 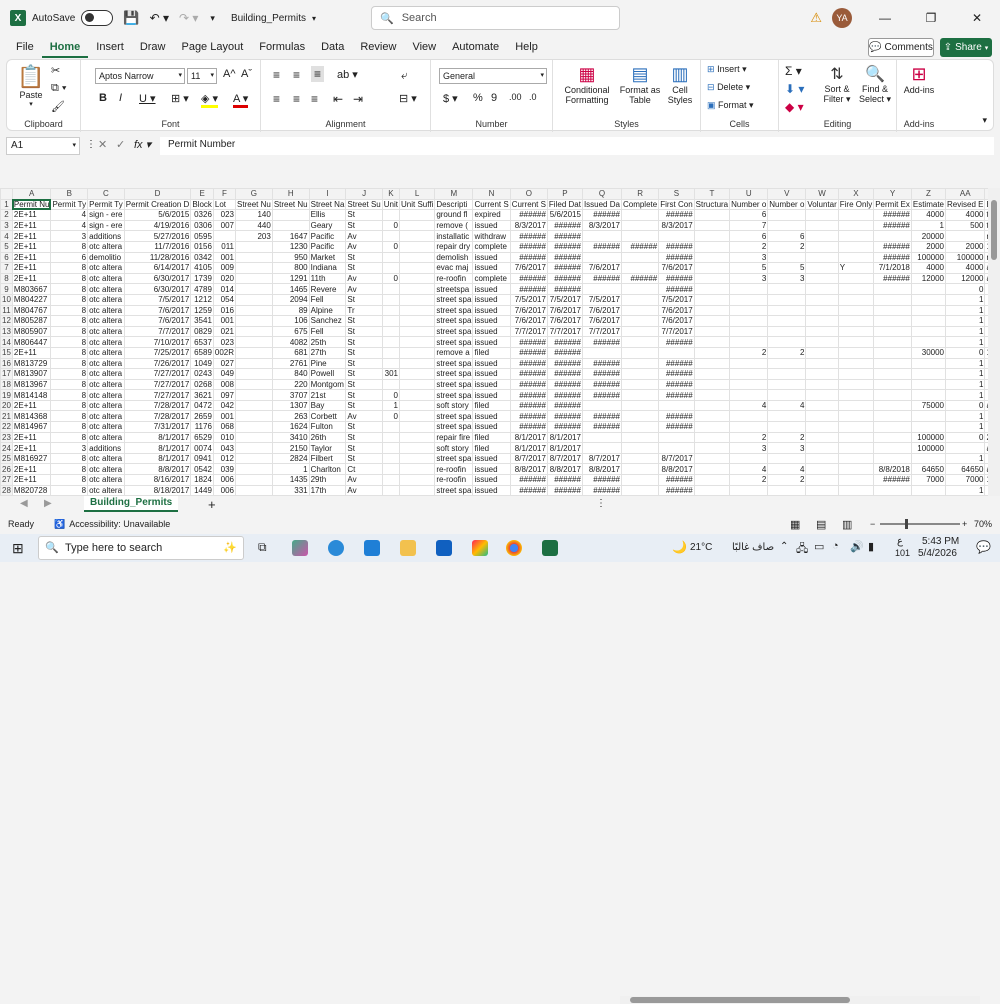 What do you see at coordinates (639, 204) in the screenshot?
I see `cell: Complete` at bounding box center [639, 204].